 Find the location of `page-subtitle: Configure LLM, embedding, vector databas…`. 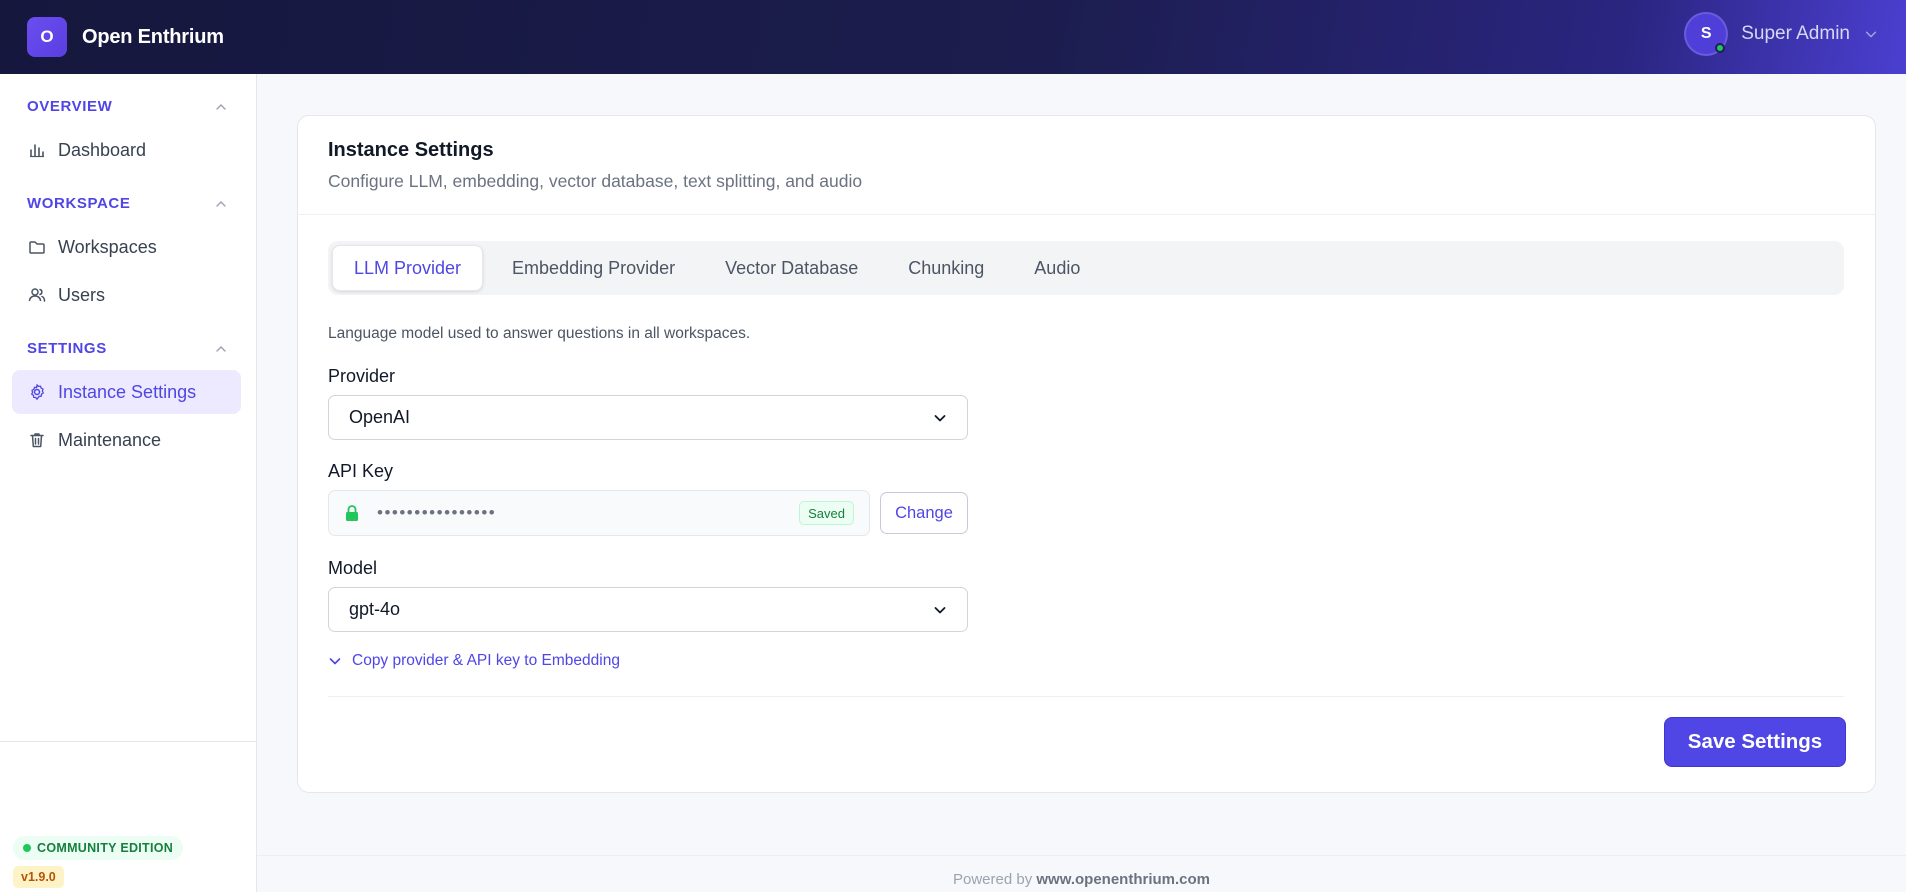

page-subtitle: Configure LLM, embedding, vector databas… is located at coordinates (595, 181).